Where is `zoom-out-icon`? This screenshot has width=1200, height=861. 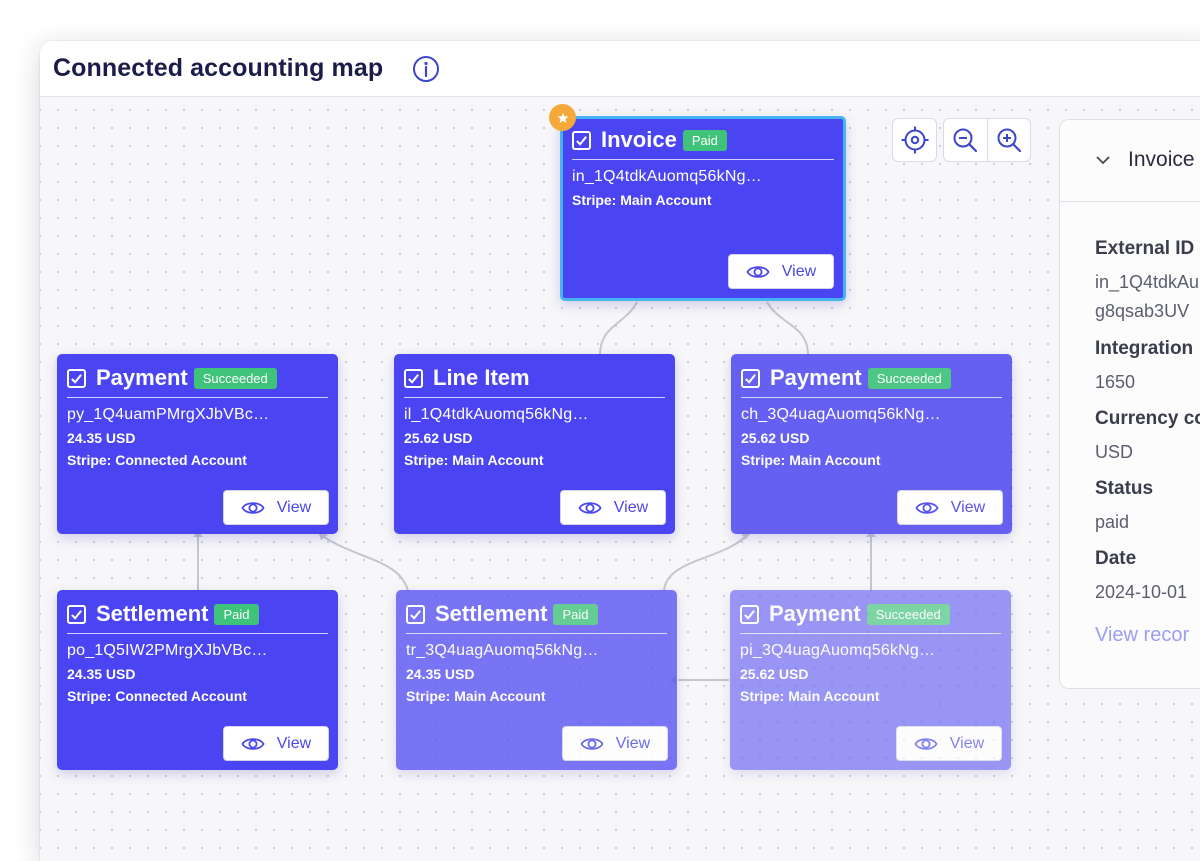
zoom-out-icon is located at coordinates (965, 140).